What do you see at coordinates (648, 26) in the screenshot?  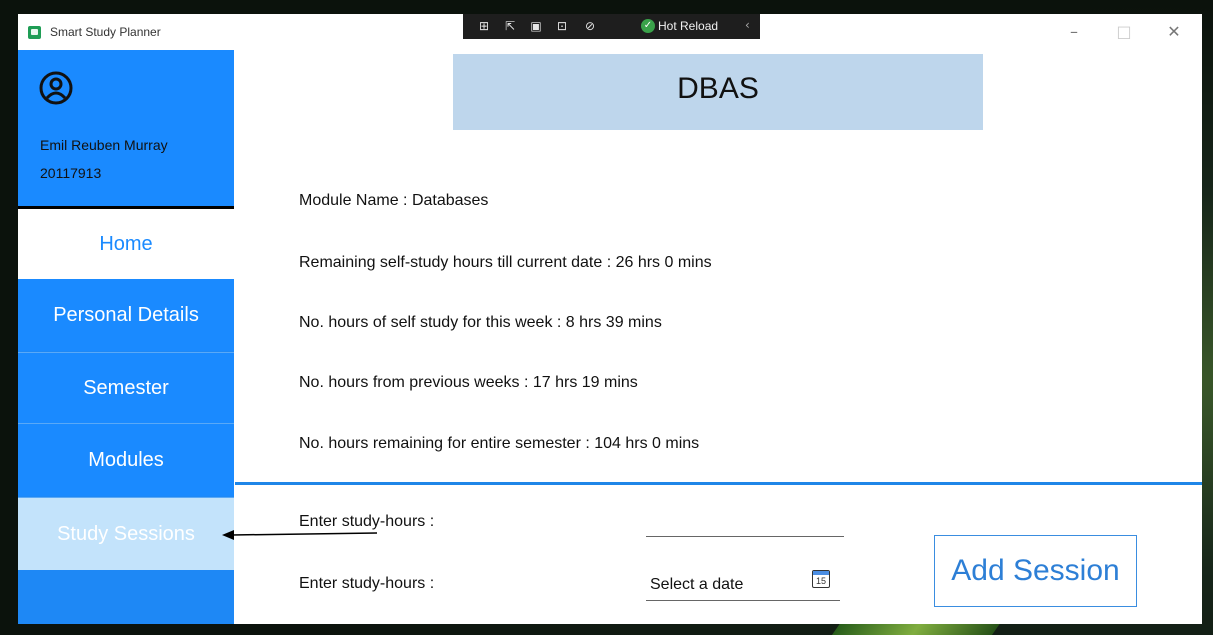 I see `hot-reload-check-icon: ✓` at bounding box center [648, 26].